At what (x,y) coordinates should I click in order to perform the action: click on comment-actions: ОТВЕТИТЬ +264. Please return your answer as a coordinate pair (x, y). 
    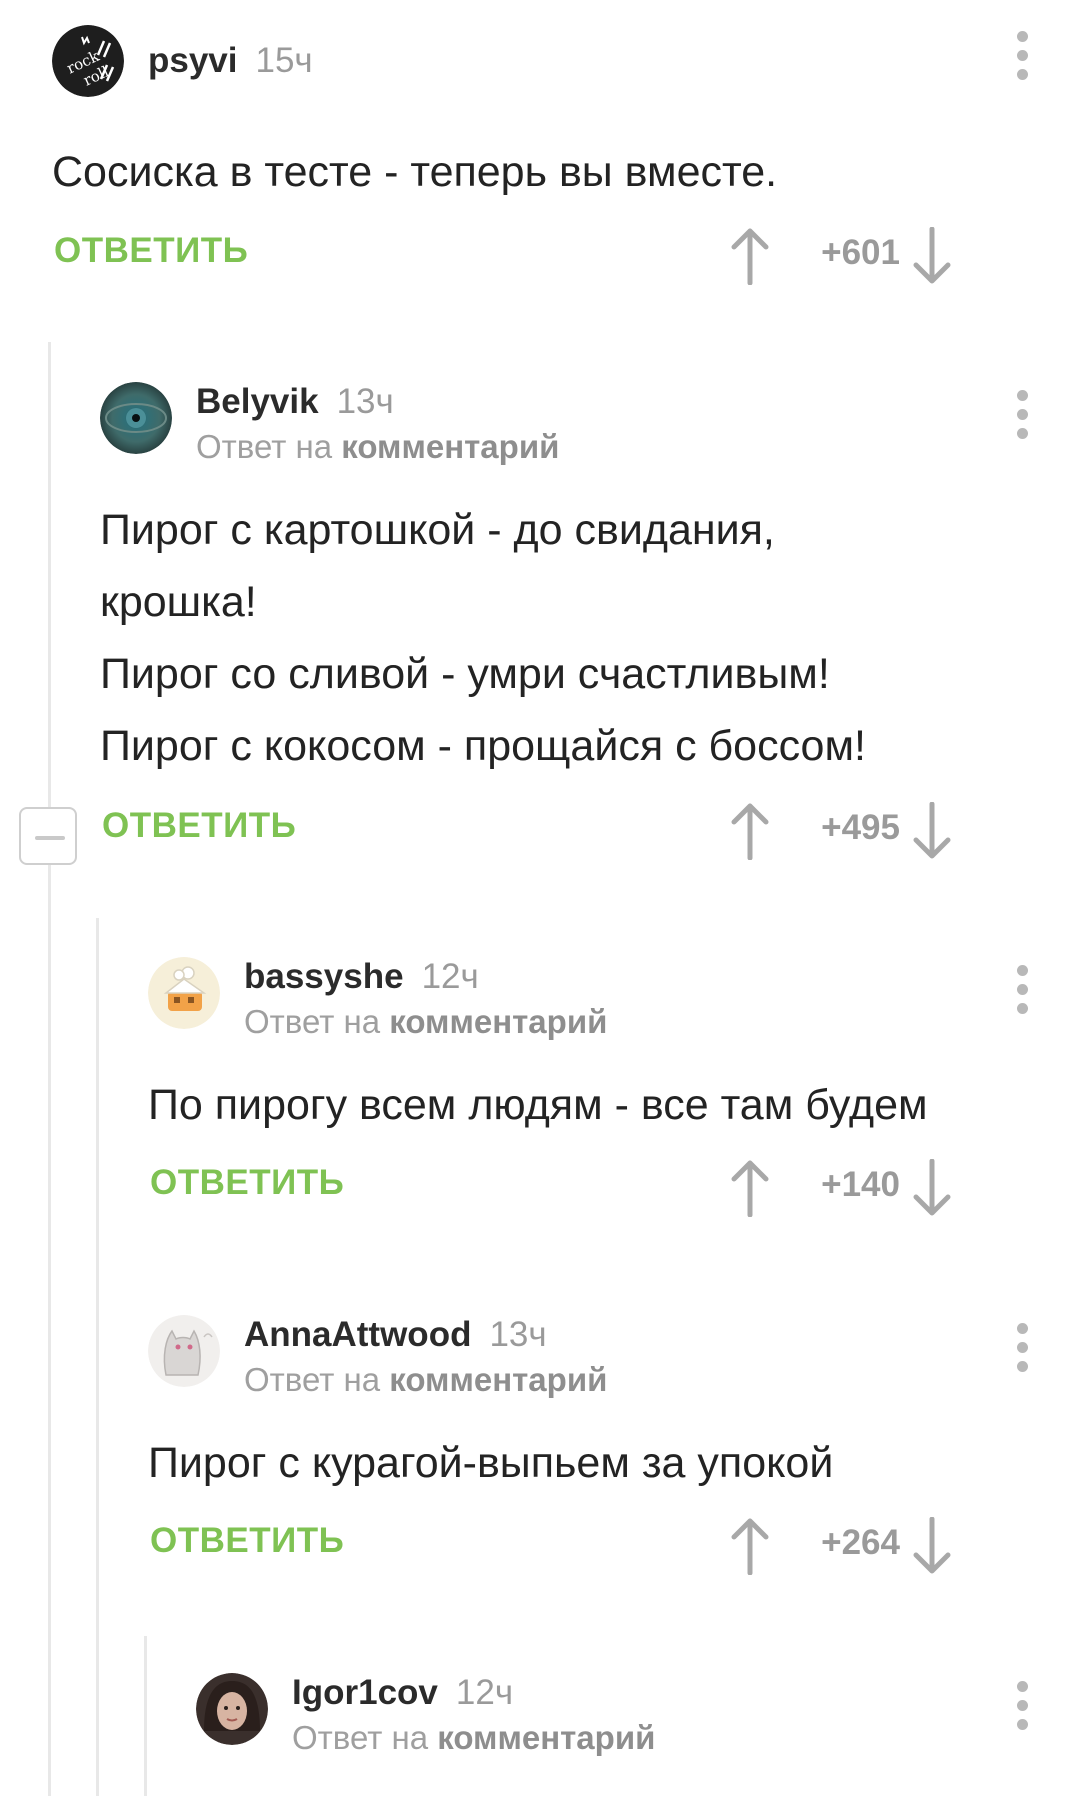
    Looking at the image, I should click on (614, 1547).